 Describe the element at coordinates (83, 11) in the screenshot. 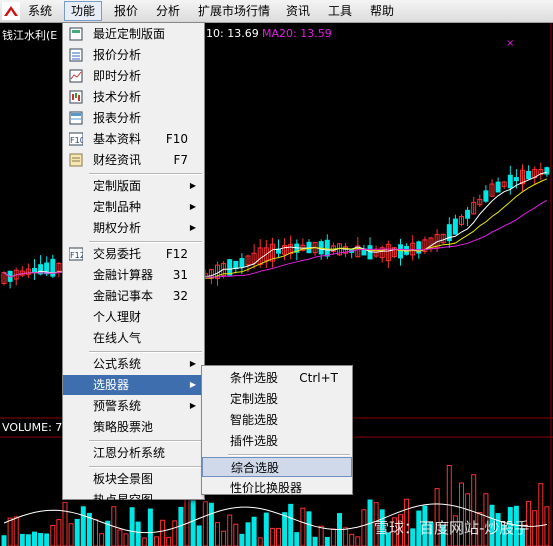

I see `menu-function: 功能` at that location.